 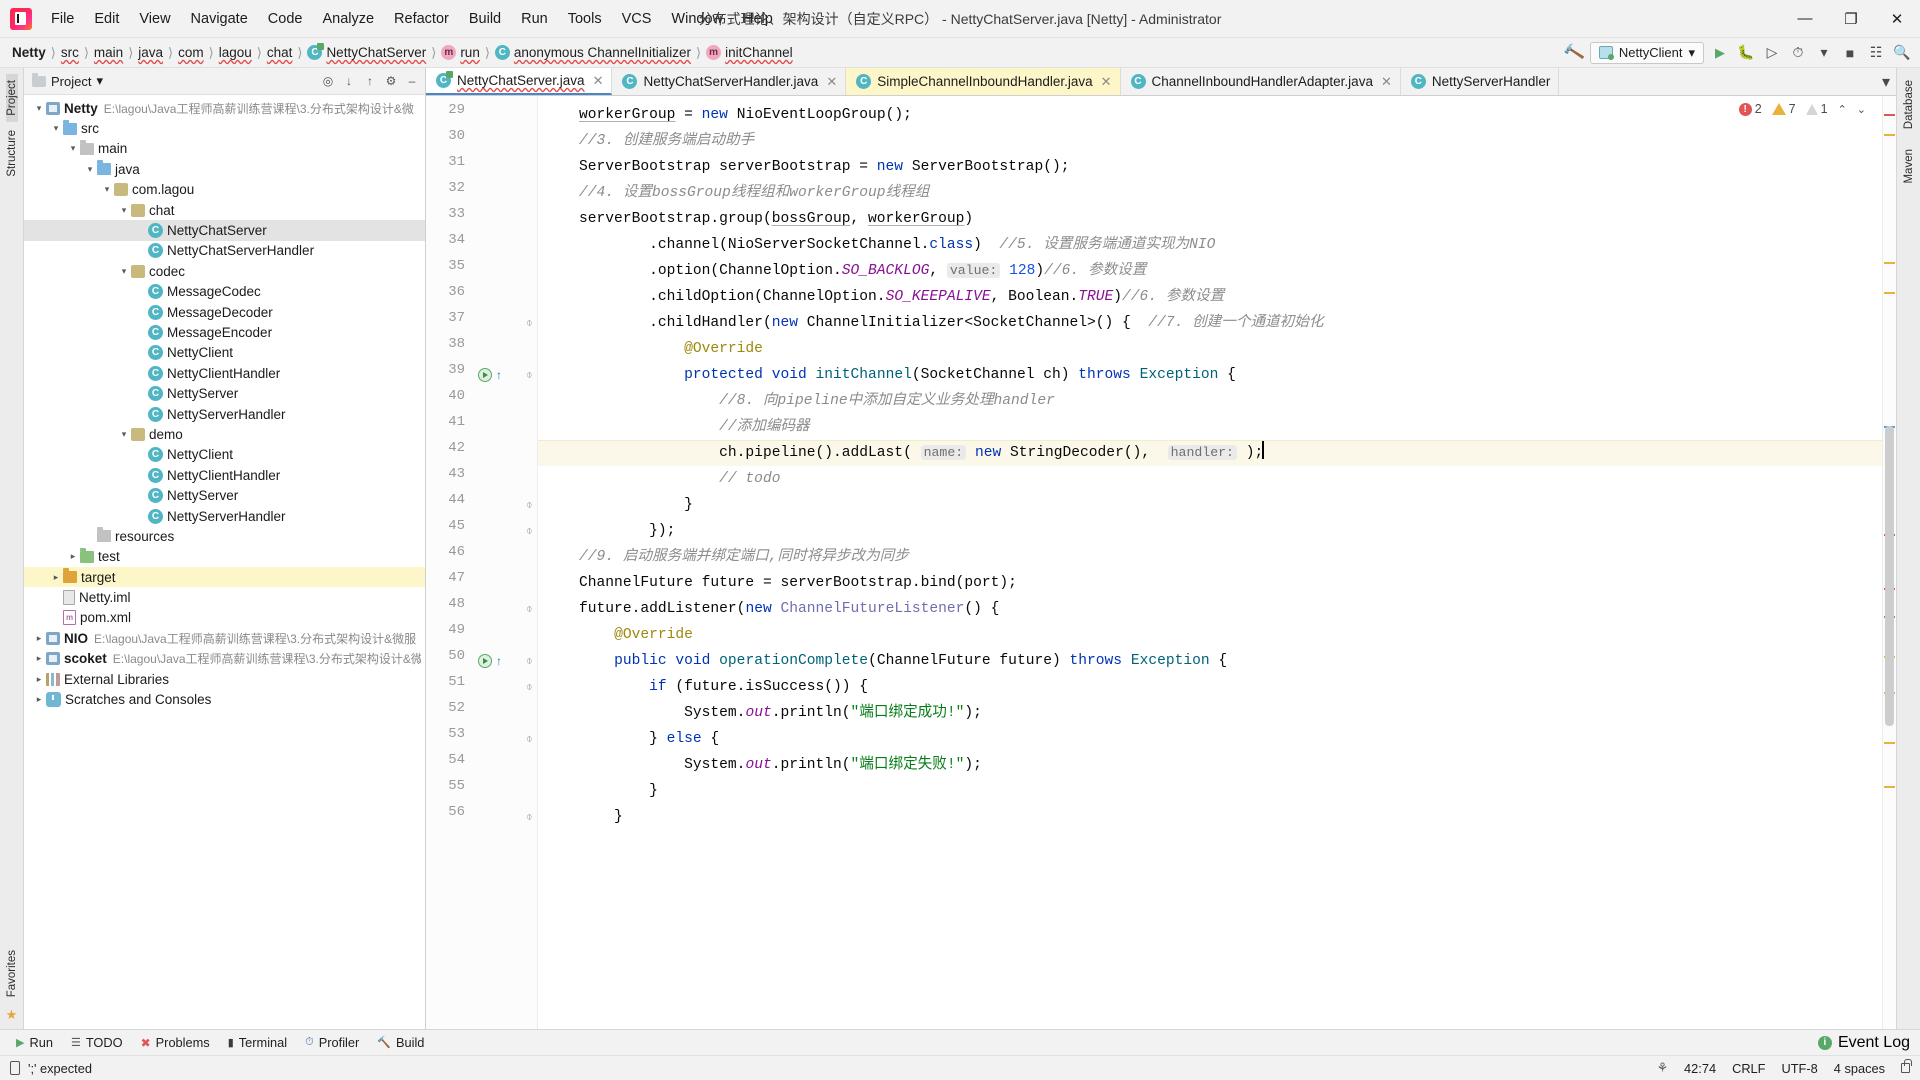 What do you see at coordinates (502, 661) in the screenshot?
I see `overriding-method-icon: ↑` at bounding box center [502, 661].